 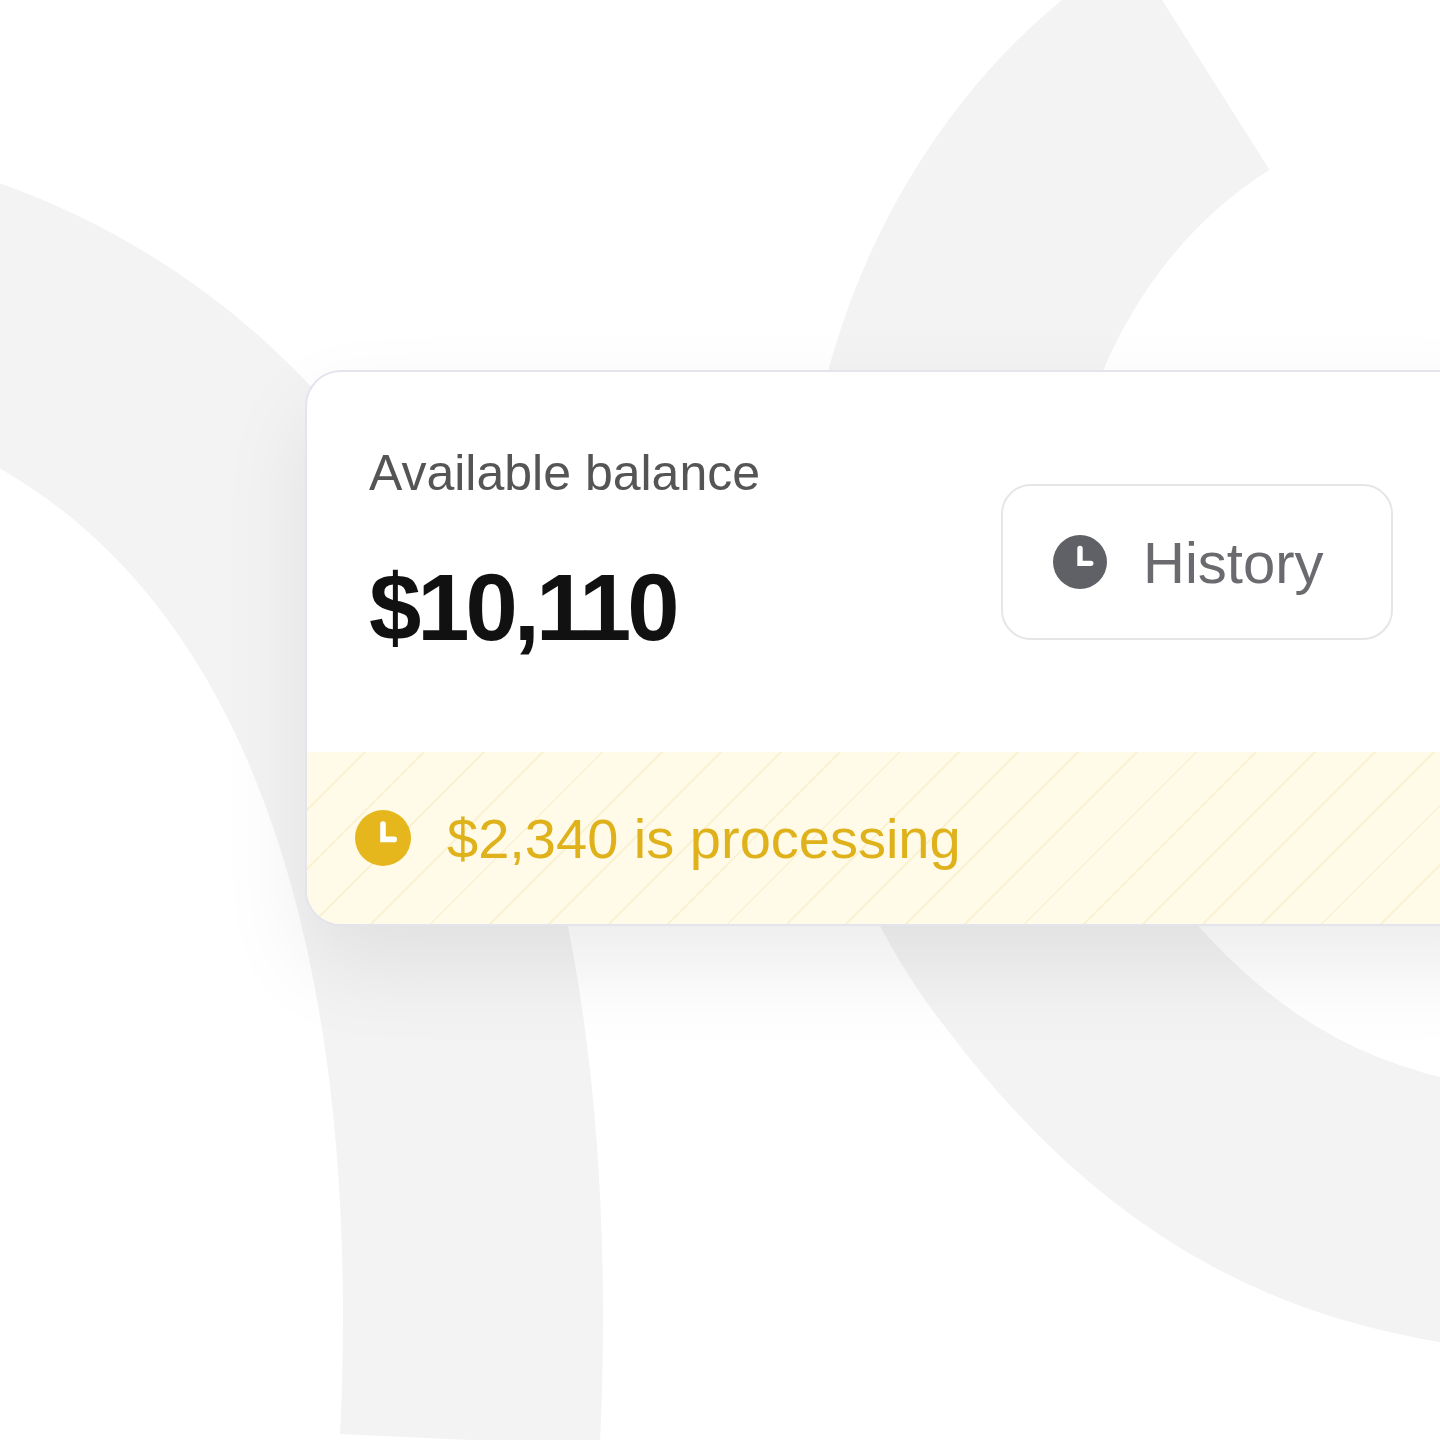 What do you see at coordinates (704, 838) in the screenshot?
I see `status-text: $2,340 is processing` at bounding box center [704, 838].